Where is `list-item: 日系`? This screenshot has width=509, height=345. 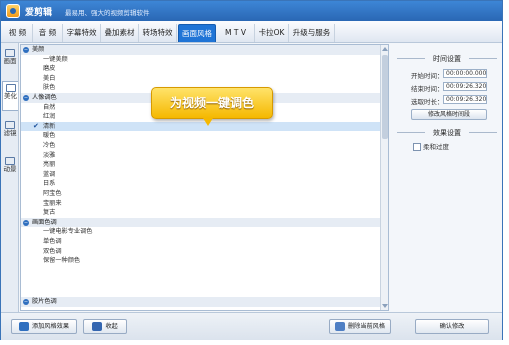
list-item: 日系 is located at coordinates (201, 184).